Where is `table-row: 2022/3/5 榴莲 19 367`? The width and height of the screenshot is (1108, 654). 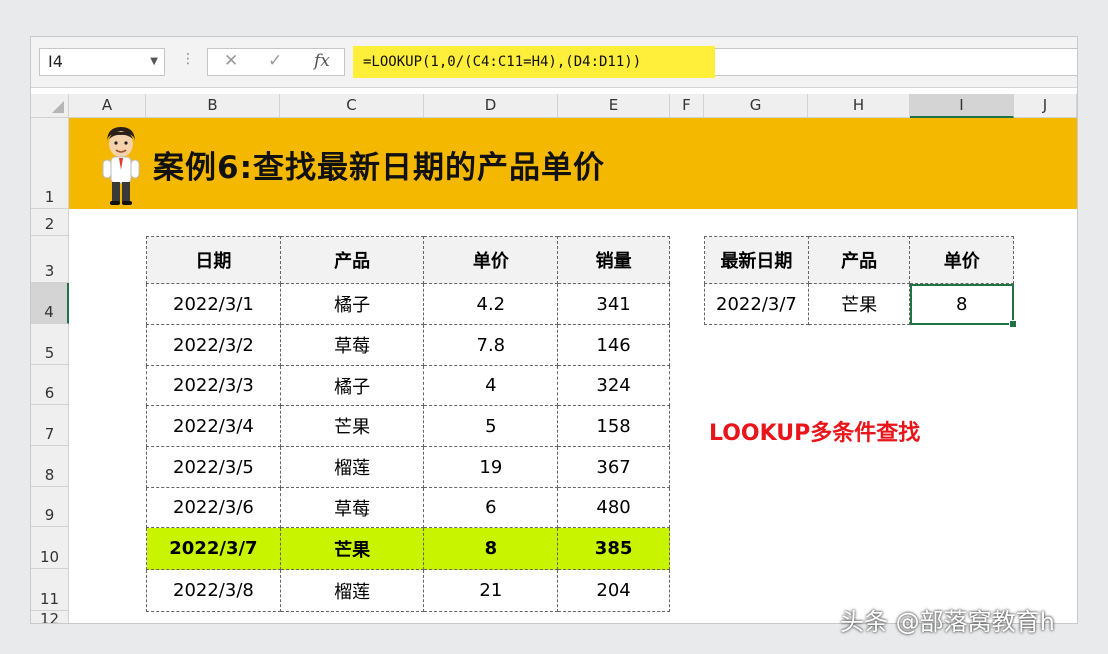
table-row: 2022/3/5 榴莲 19 367 is located at coordinates (408, 467).